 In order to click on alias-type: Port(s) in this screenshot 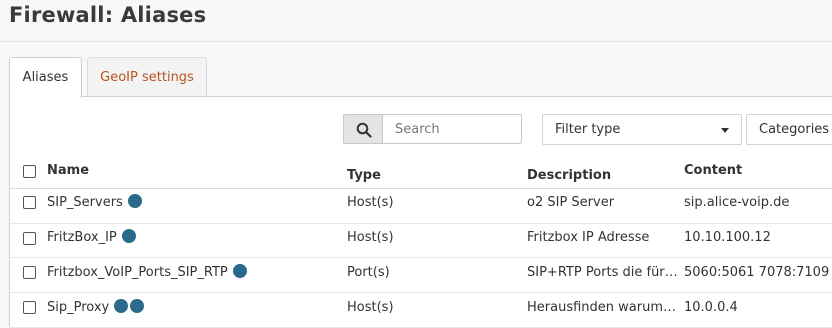, I will do `click(368, 272)`.